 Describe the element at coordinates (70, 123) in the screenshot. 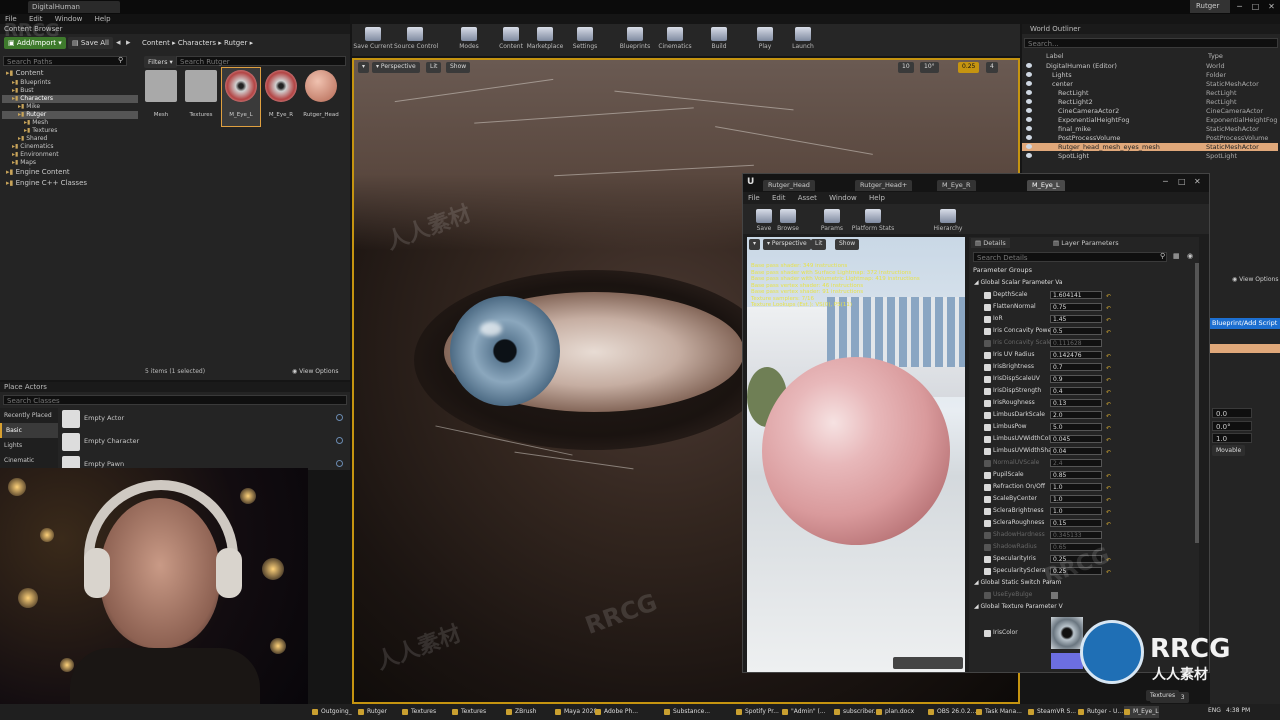

I see `folder-tree-item: ▸▮ Mesh` at that location.